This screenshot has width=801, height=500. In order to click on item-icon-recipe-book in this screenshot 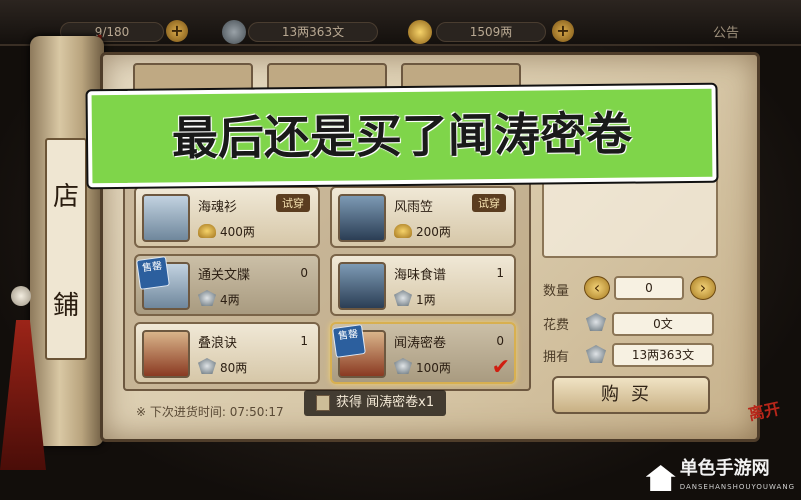, I will do `click(362, 286)`.